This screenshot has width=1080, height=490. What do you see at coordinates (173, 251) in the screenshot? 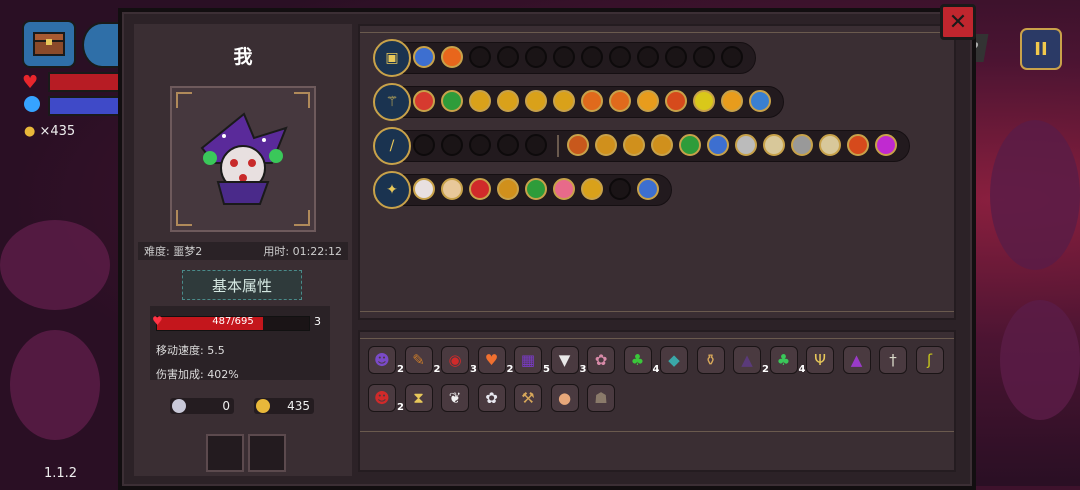
I see `difficulty-label: 难度: 噩梦2` at bounding box center [173, 251].